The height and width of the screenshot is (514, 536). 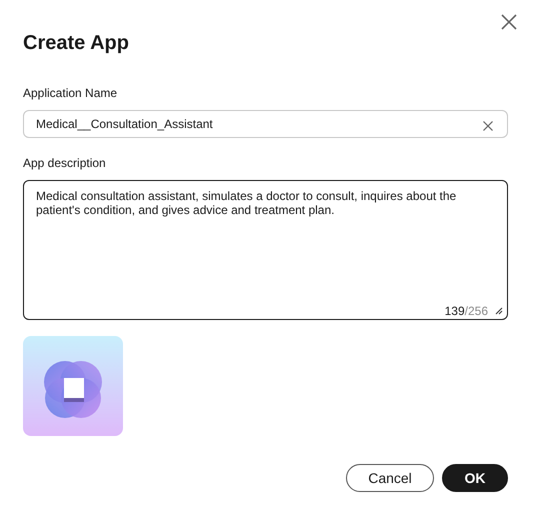 I want to click on resize-handle-icon, so click(x=499, y=311).